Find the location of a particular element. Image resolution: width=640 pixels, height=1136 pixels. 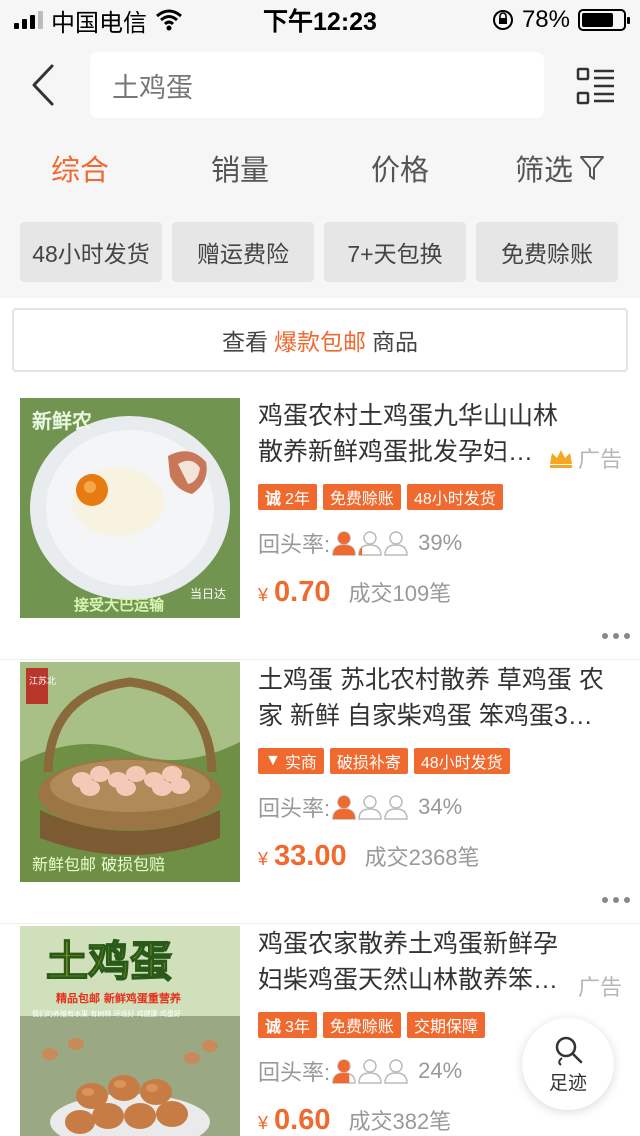

status-right: 78% is located at coordinates (561, 20).